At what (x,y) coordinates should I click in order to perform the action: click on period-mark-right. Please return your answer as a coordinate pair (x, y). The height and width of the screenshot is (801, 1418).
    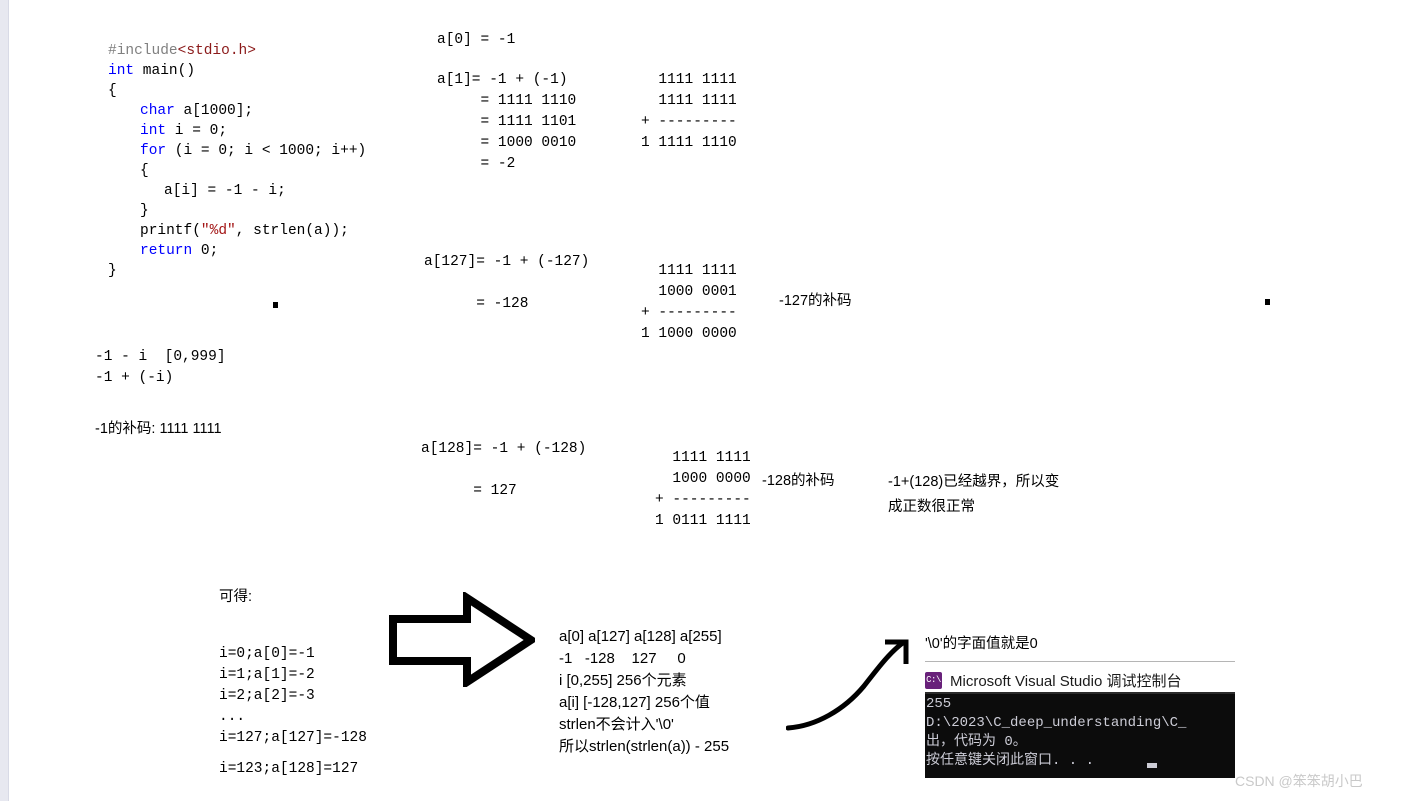
    Looking at the image, I should click on (1267, 302).